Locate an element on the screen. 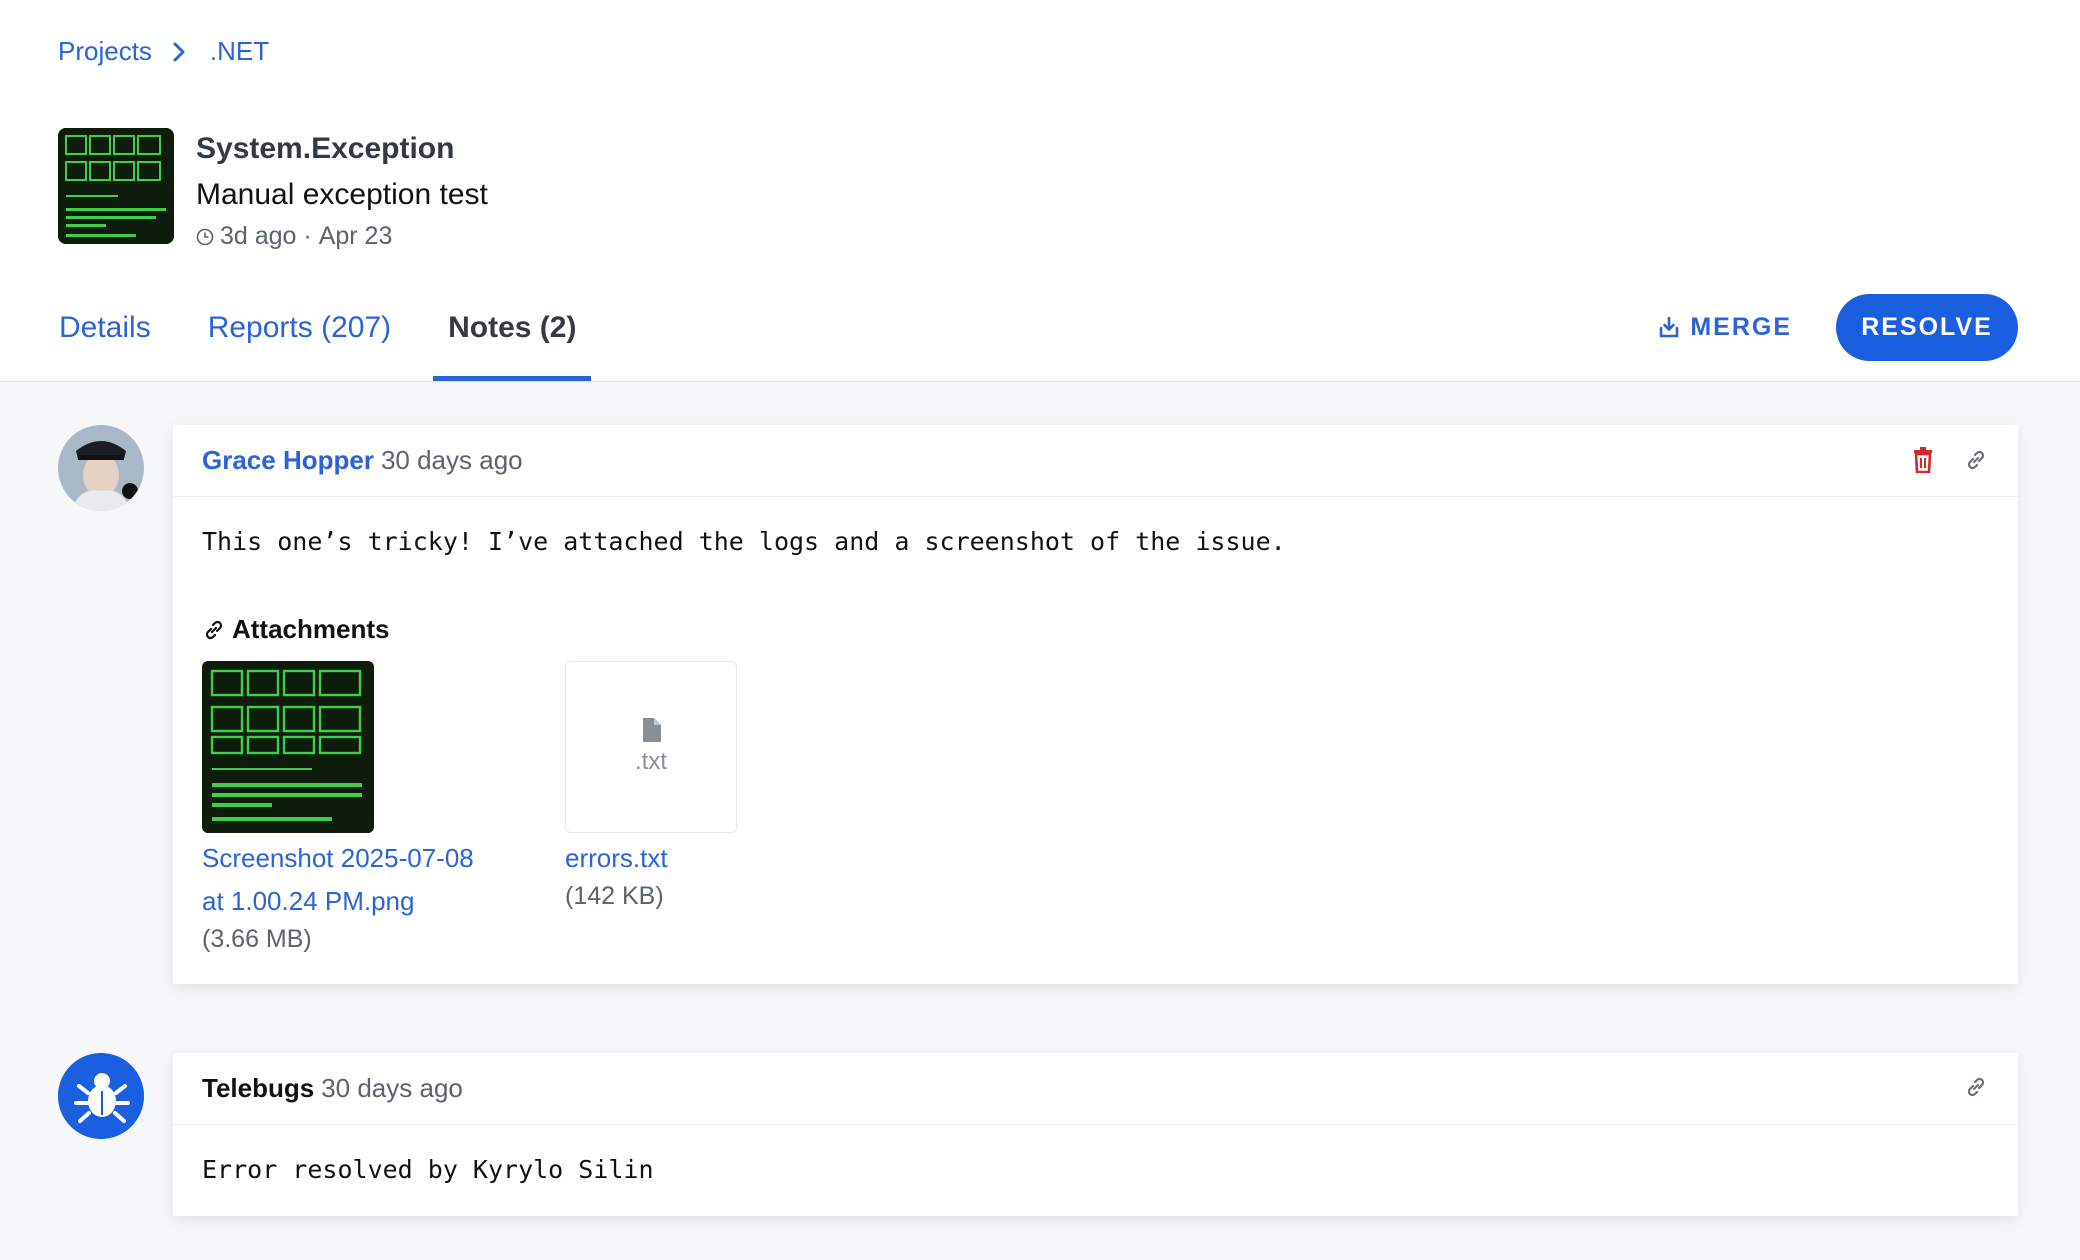 Image resolution: width=2080 pixels, height=1260 pixels. error-meta: 3d ago · Apr 23 is located at coordinates (342, 236).